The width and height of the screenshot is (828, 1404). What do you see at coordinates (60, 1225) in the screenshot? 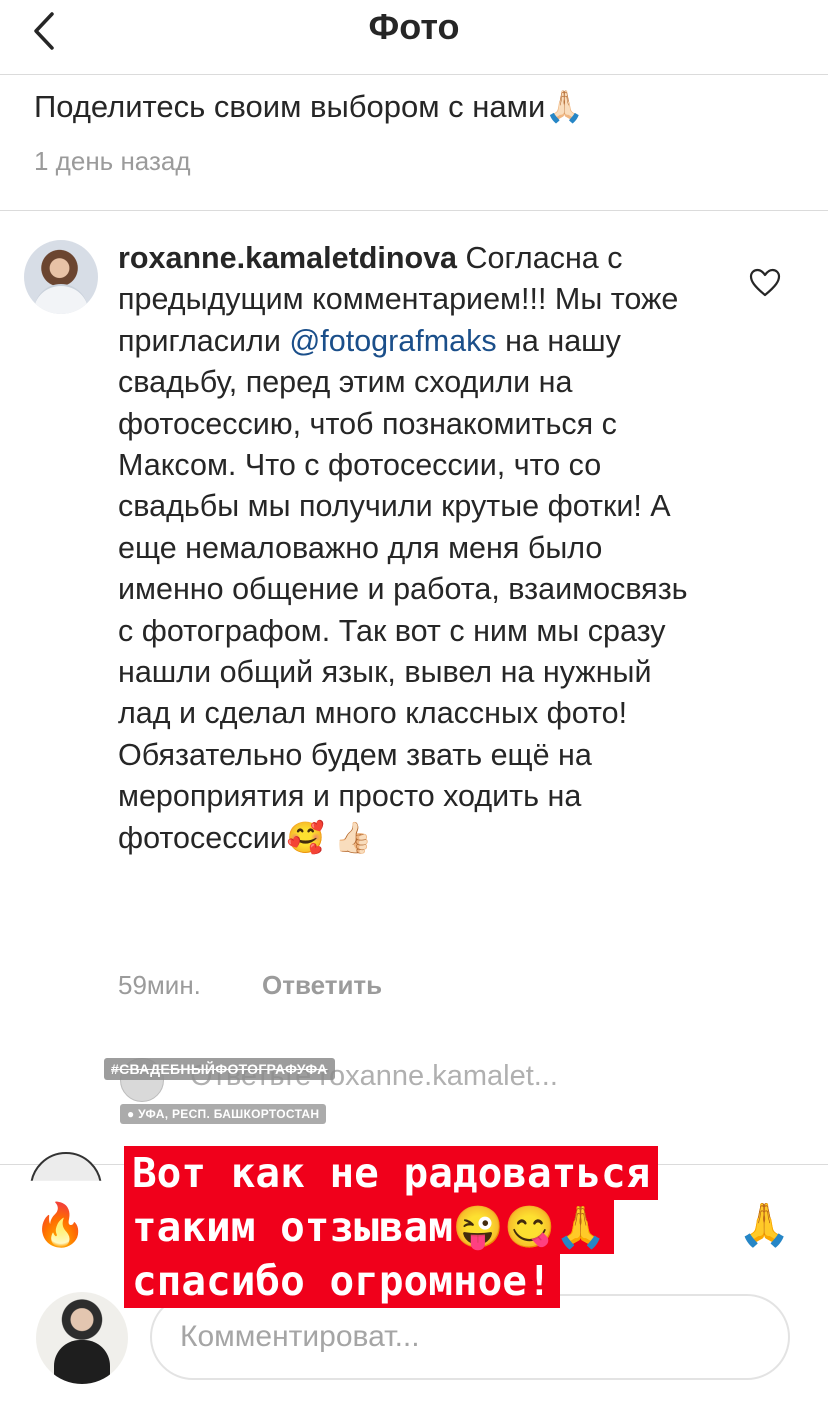
I see `fire-reaction-button: 🔥` at bounding box center [60, 1225].